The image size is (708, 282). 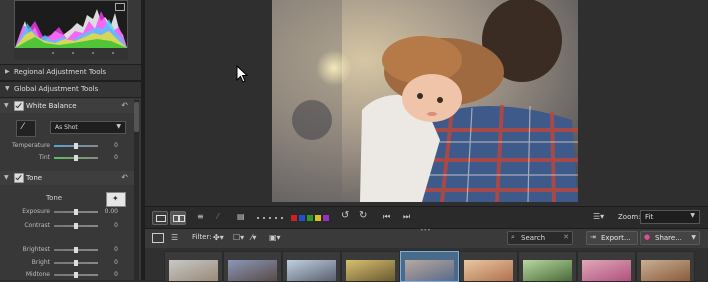 What do you see at coordinates (36, 249) in the screenshot?
I see `slider-label: Brightest` at bounding box center [36, 249].